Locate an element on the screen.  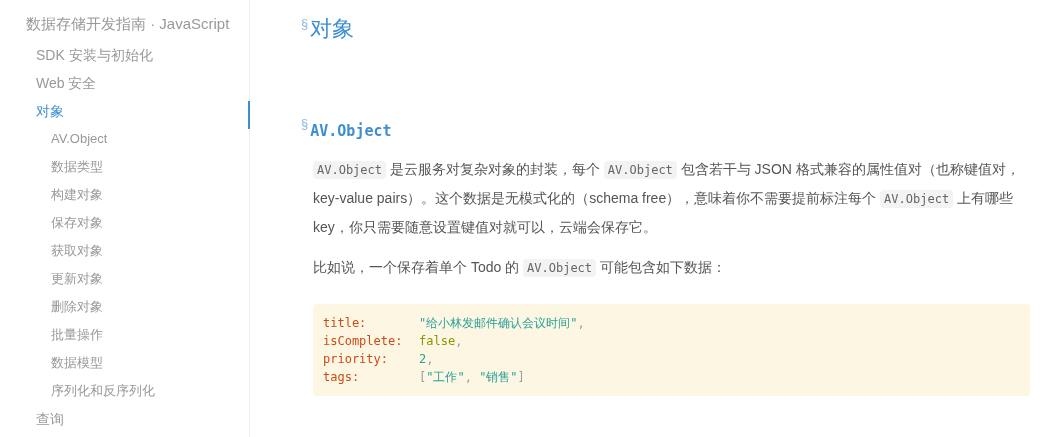
page-heading: 对象 is located at coordinates (332, 29).